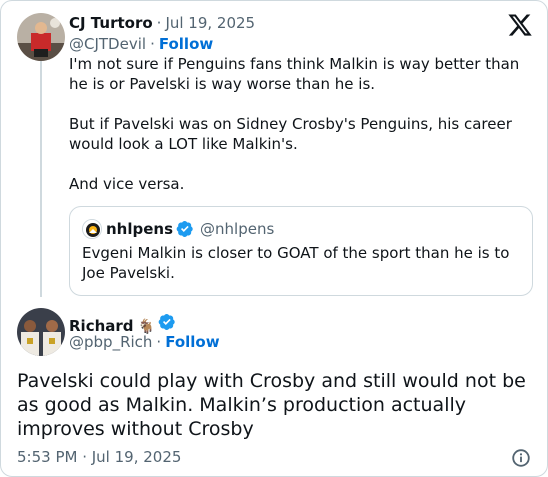 This screenshot has height=477, width=548. What do you see at coordinates (520, 25) in the screenshot?
I see `x-logo-icon` at bounding box center [520, 25].